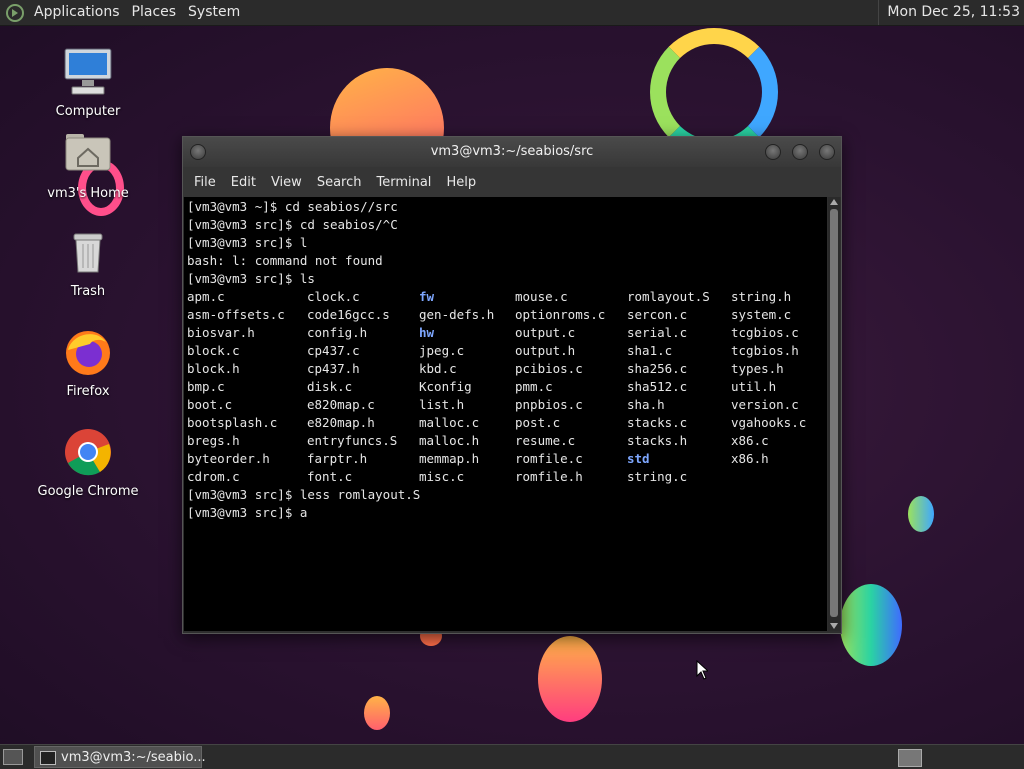 The width and height of the screenshot is (1024, 769). What do you see at coordinates (438, 368) in the screenshot?
I see `ls-entry: kbd.c` at bounding box center [438, 368].